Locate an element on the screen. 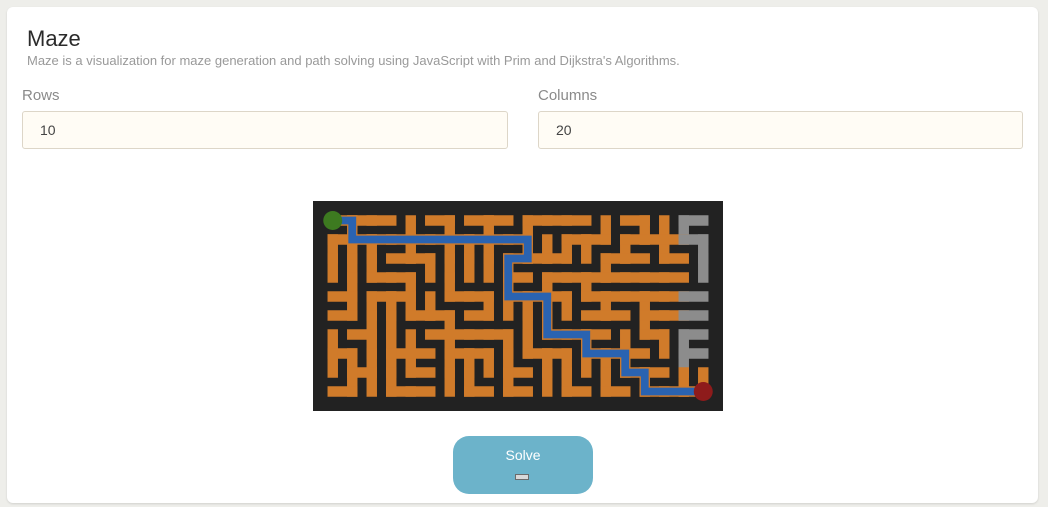  rows-label: Rows is located at coordinates (41, 95).